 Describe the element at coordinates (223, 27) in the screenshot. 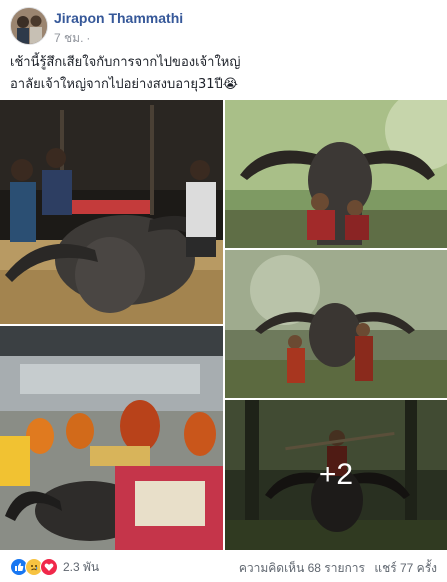

I see `post-header: Jirapon Thammathi 7 ชม. ·` at that location.